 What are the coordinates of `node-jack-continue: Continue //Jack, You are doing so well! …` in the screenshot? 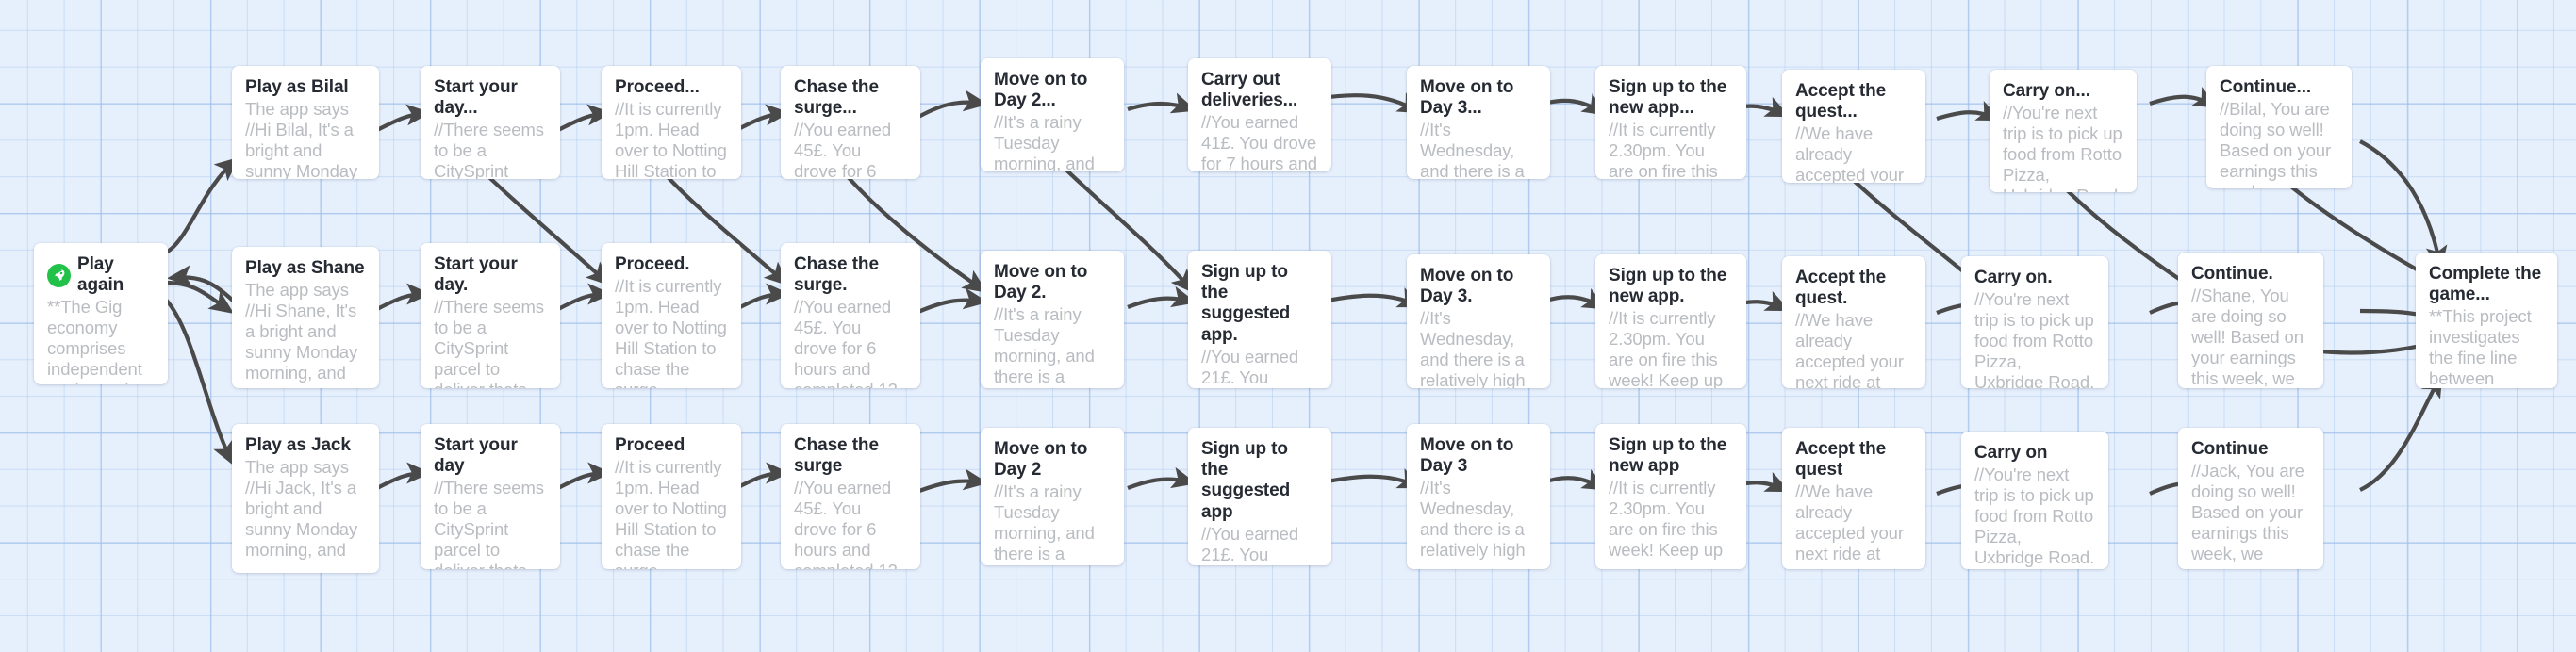 It's located at (2250, 498).